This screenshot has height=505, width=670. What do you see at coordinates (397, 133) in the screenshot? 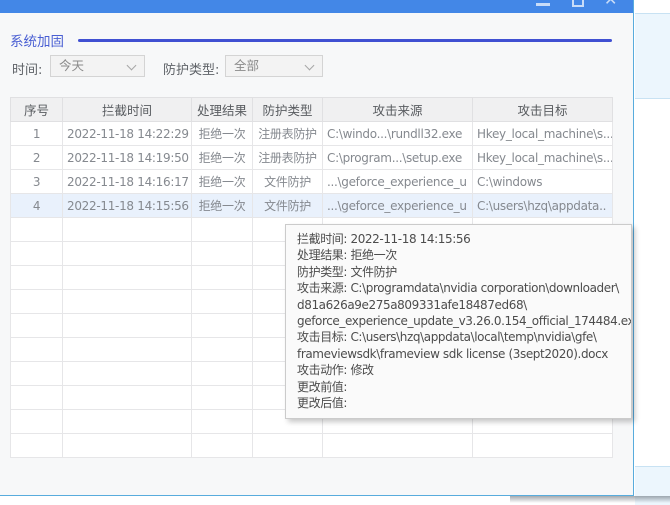
I see `cell-source: C:\windo...\rundll32.exe` at bounding box center [397, 133].